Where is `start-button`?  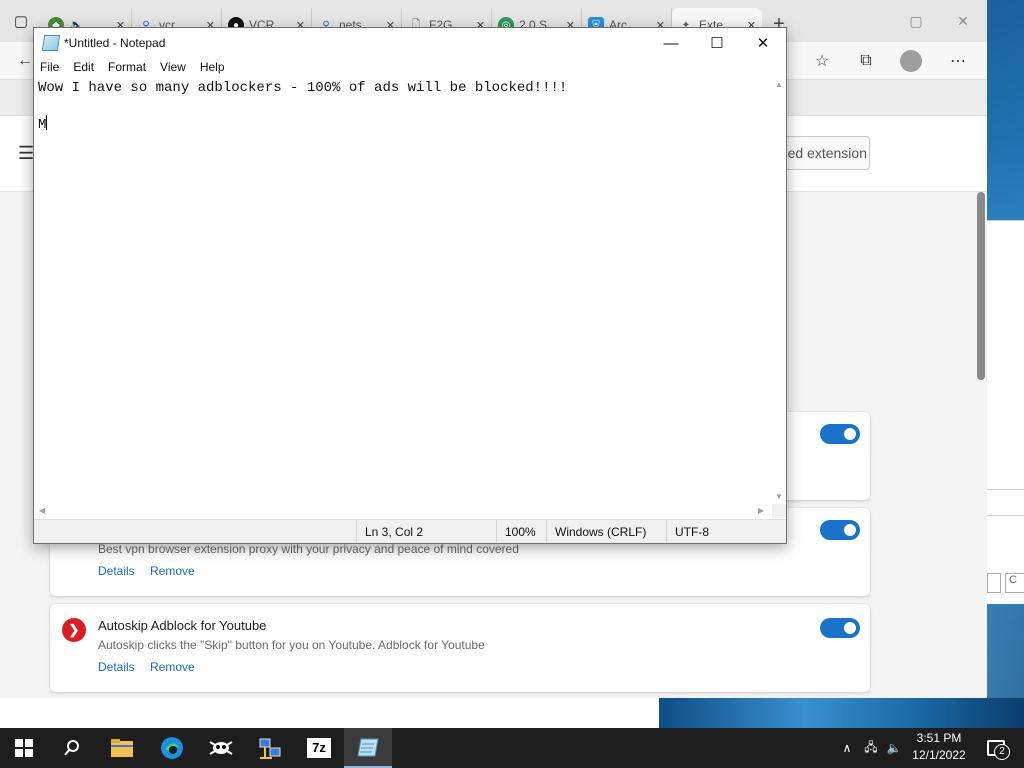 start-button is located at coordinates (24, 748).